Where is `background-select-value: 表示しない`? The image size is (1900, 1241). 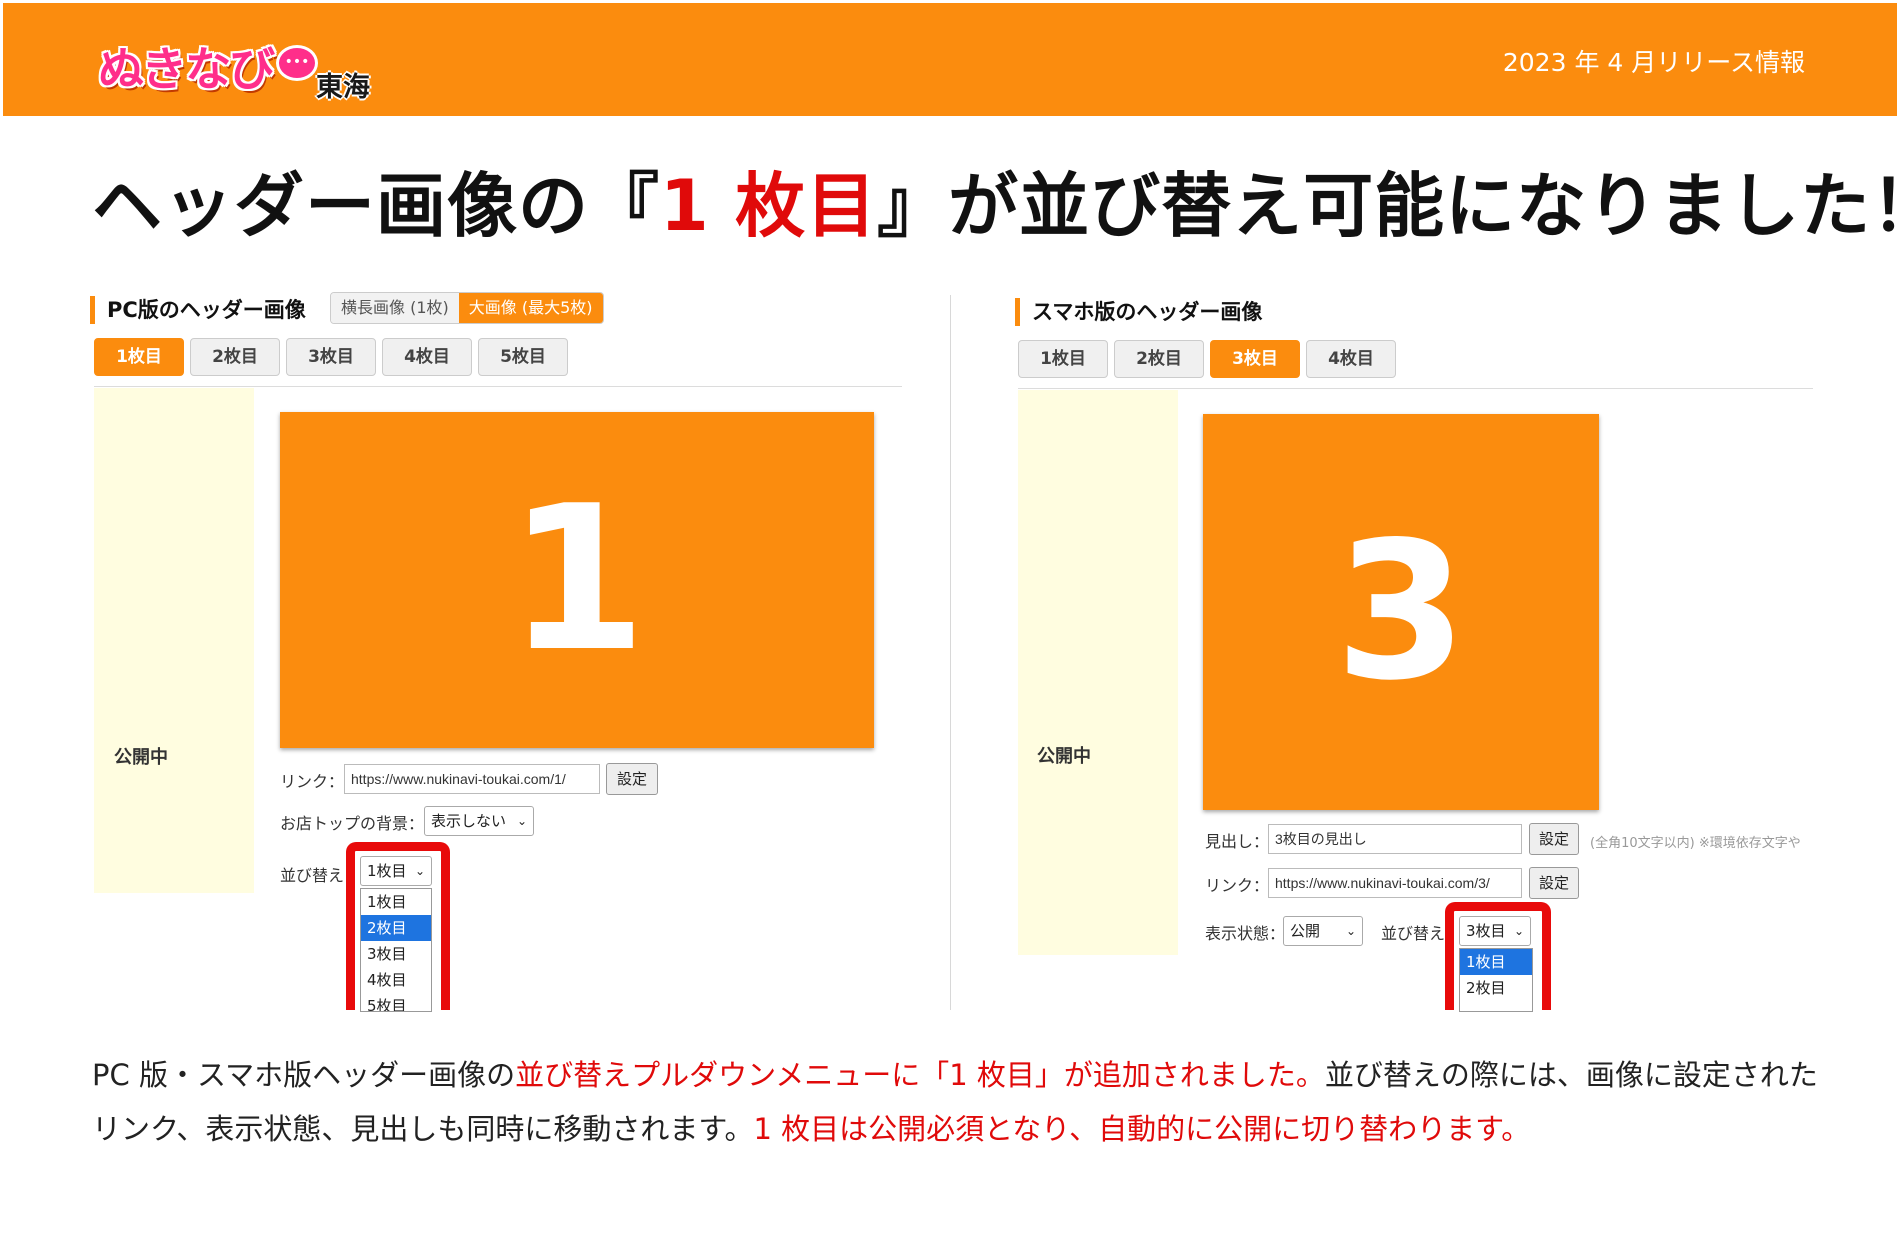
background-select-value: 表示しない is located at coordinates (469, 821).